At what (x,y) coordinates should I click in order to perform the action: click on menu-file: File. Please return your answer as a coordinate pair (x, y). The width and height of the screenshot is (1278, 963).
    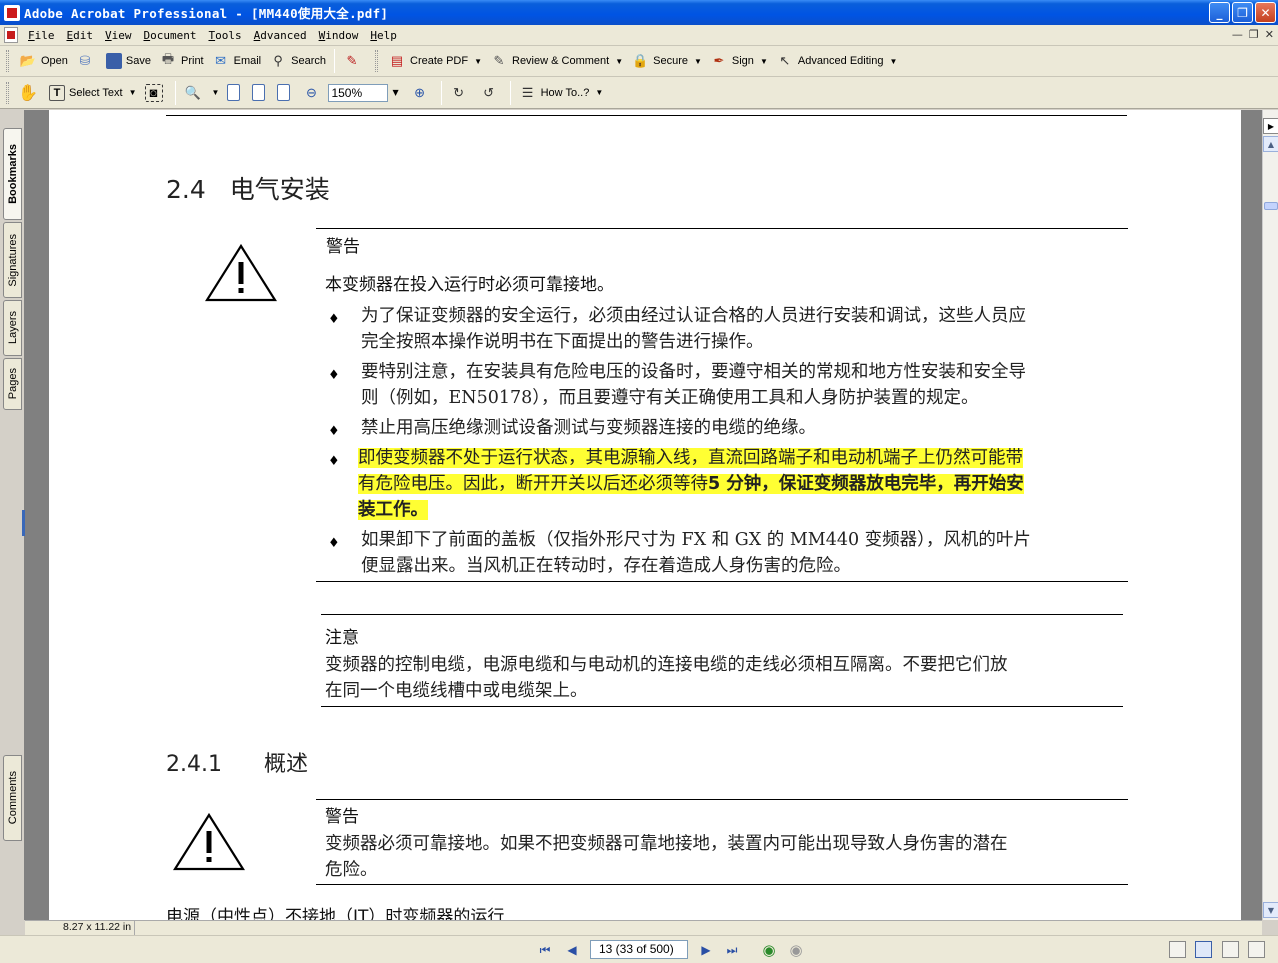
    Looking at the image, I should click on (41, 35).